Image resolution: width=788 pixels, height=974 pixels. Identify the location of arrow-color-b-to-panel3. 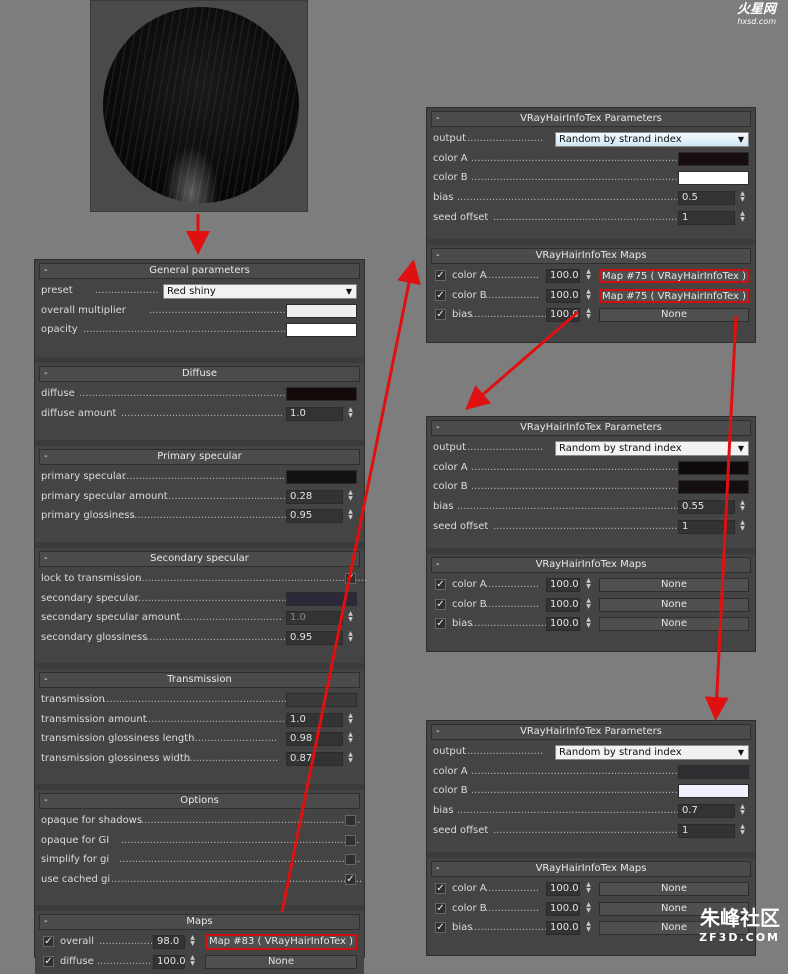
(721, 518).